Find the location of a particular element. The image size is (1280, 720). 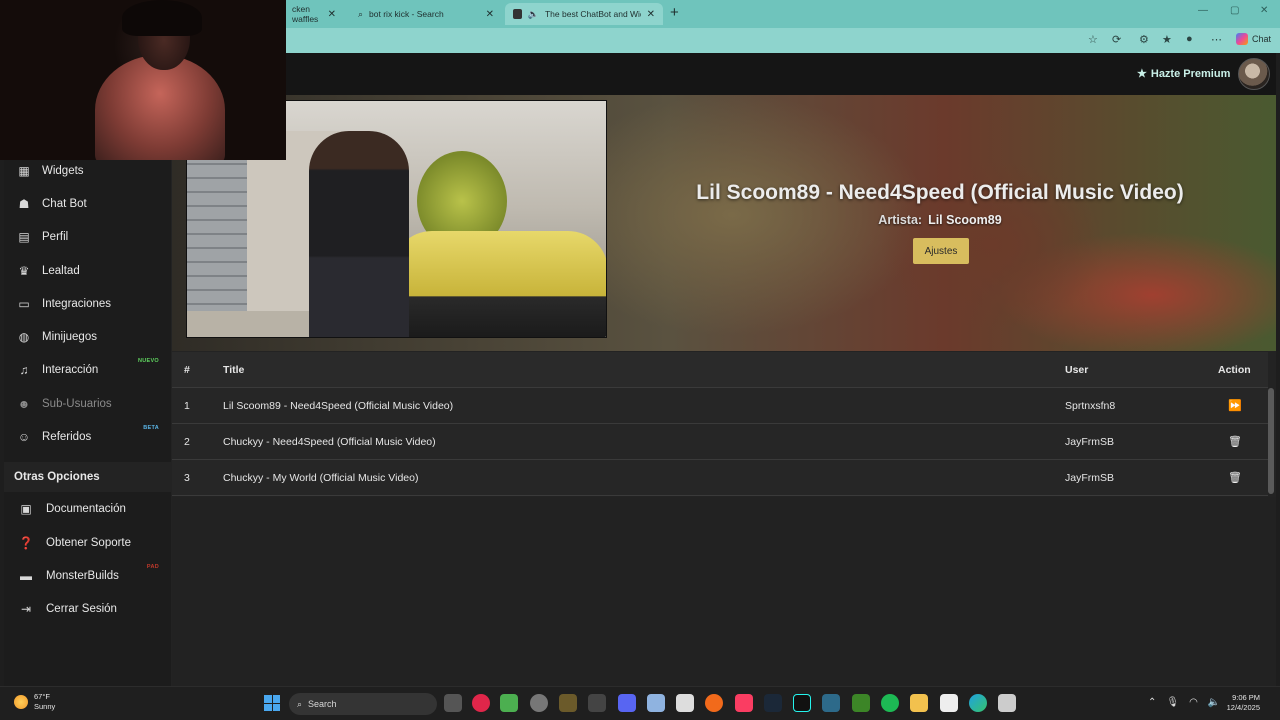

new-tab-button: + is located at coordinates (674, 12).